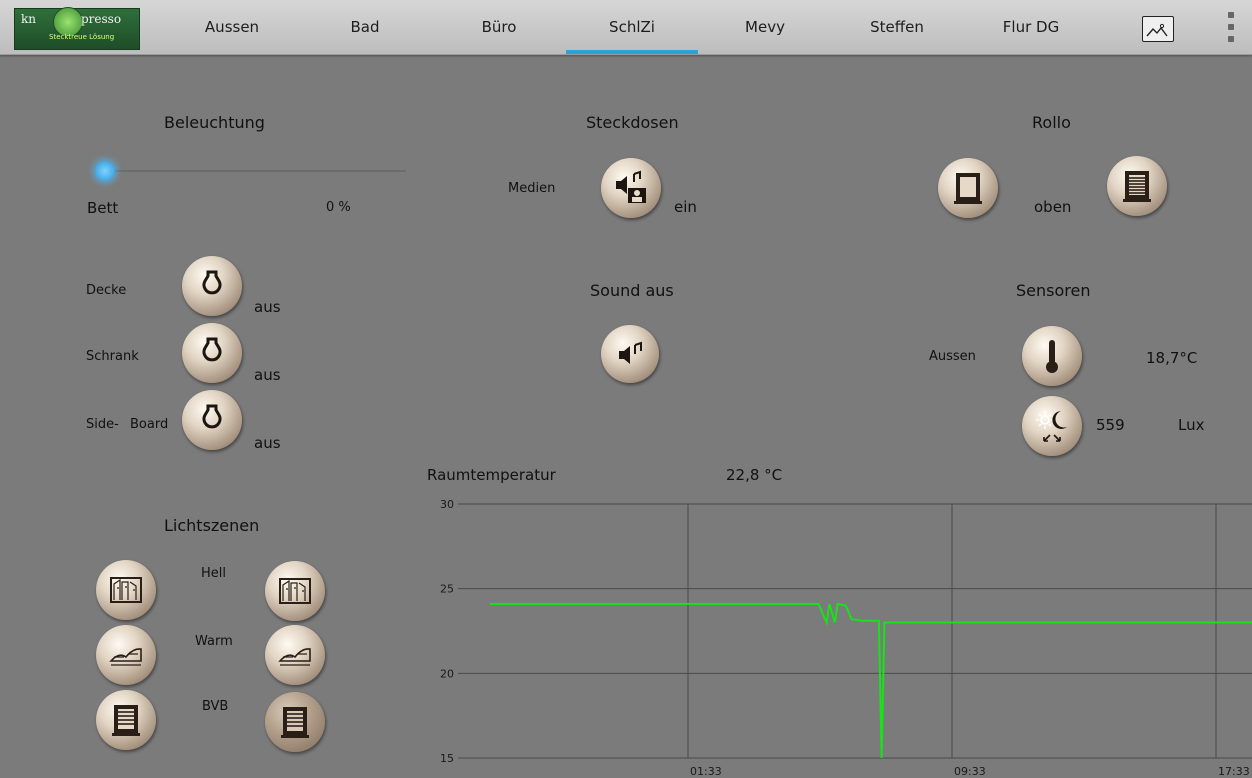 The width and height of the screenshot is (1252, 778). I want to click on sensoren-title: Sensoren, so click(1053, 290).